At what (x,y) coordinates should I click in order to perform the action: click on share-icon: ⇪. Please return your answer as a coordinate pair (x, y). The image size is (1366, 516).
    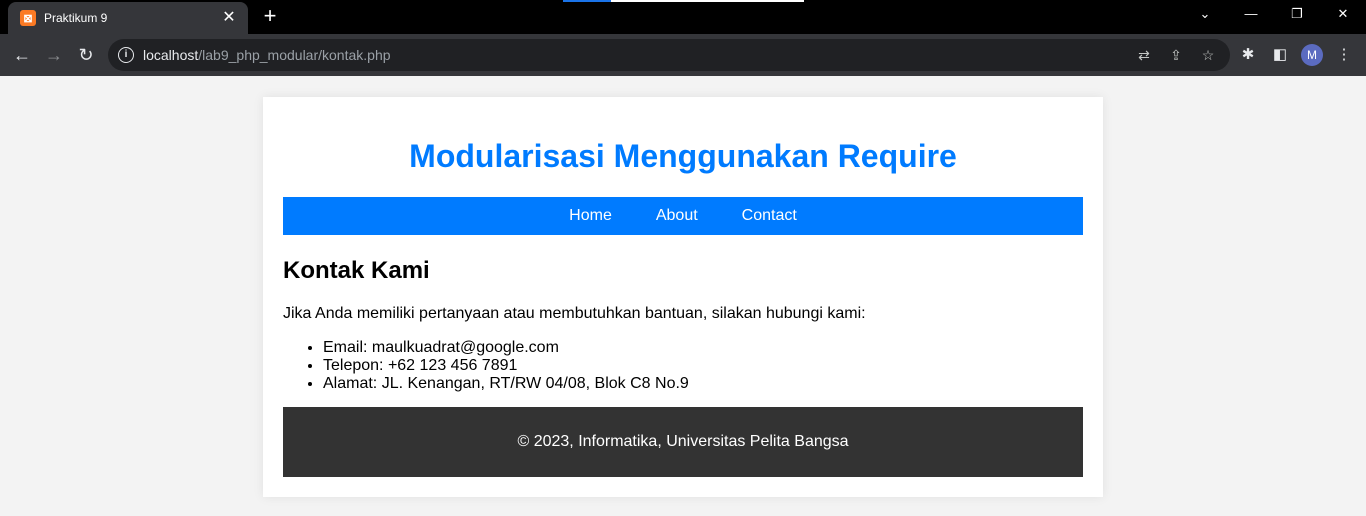
    Looking at the image, I should click on (1176, 55).